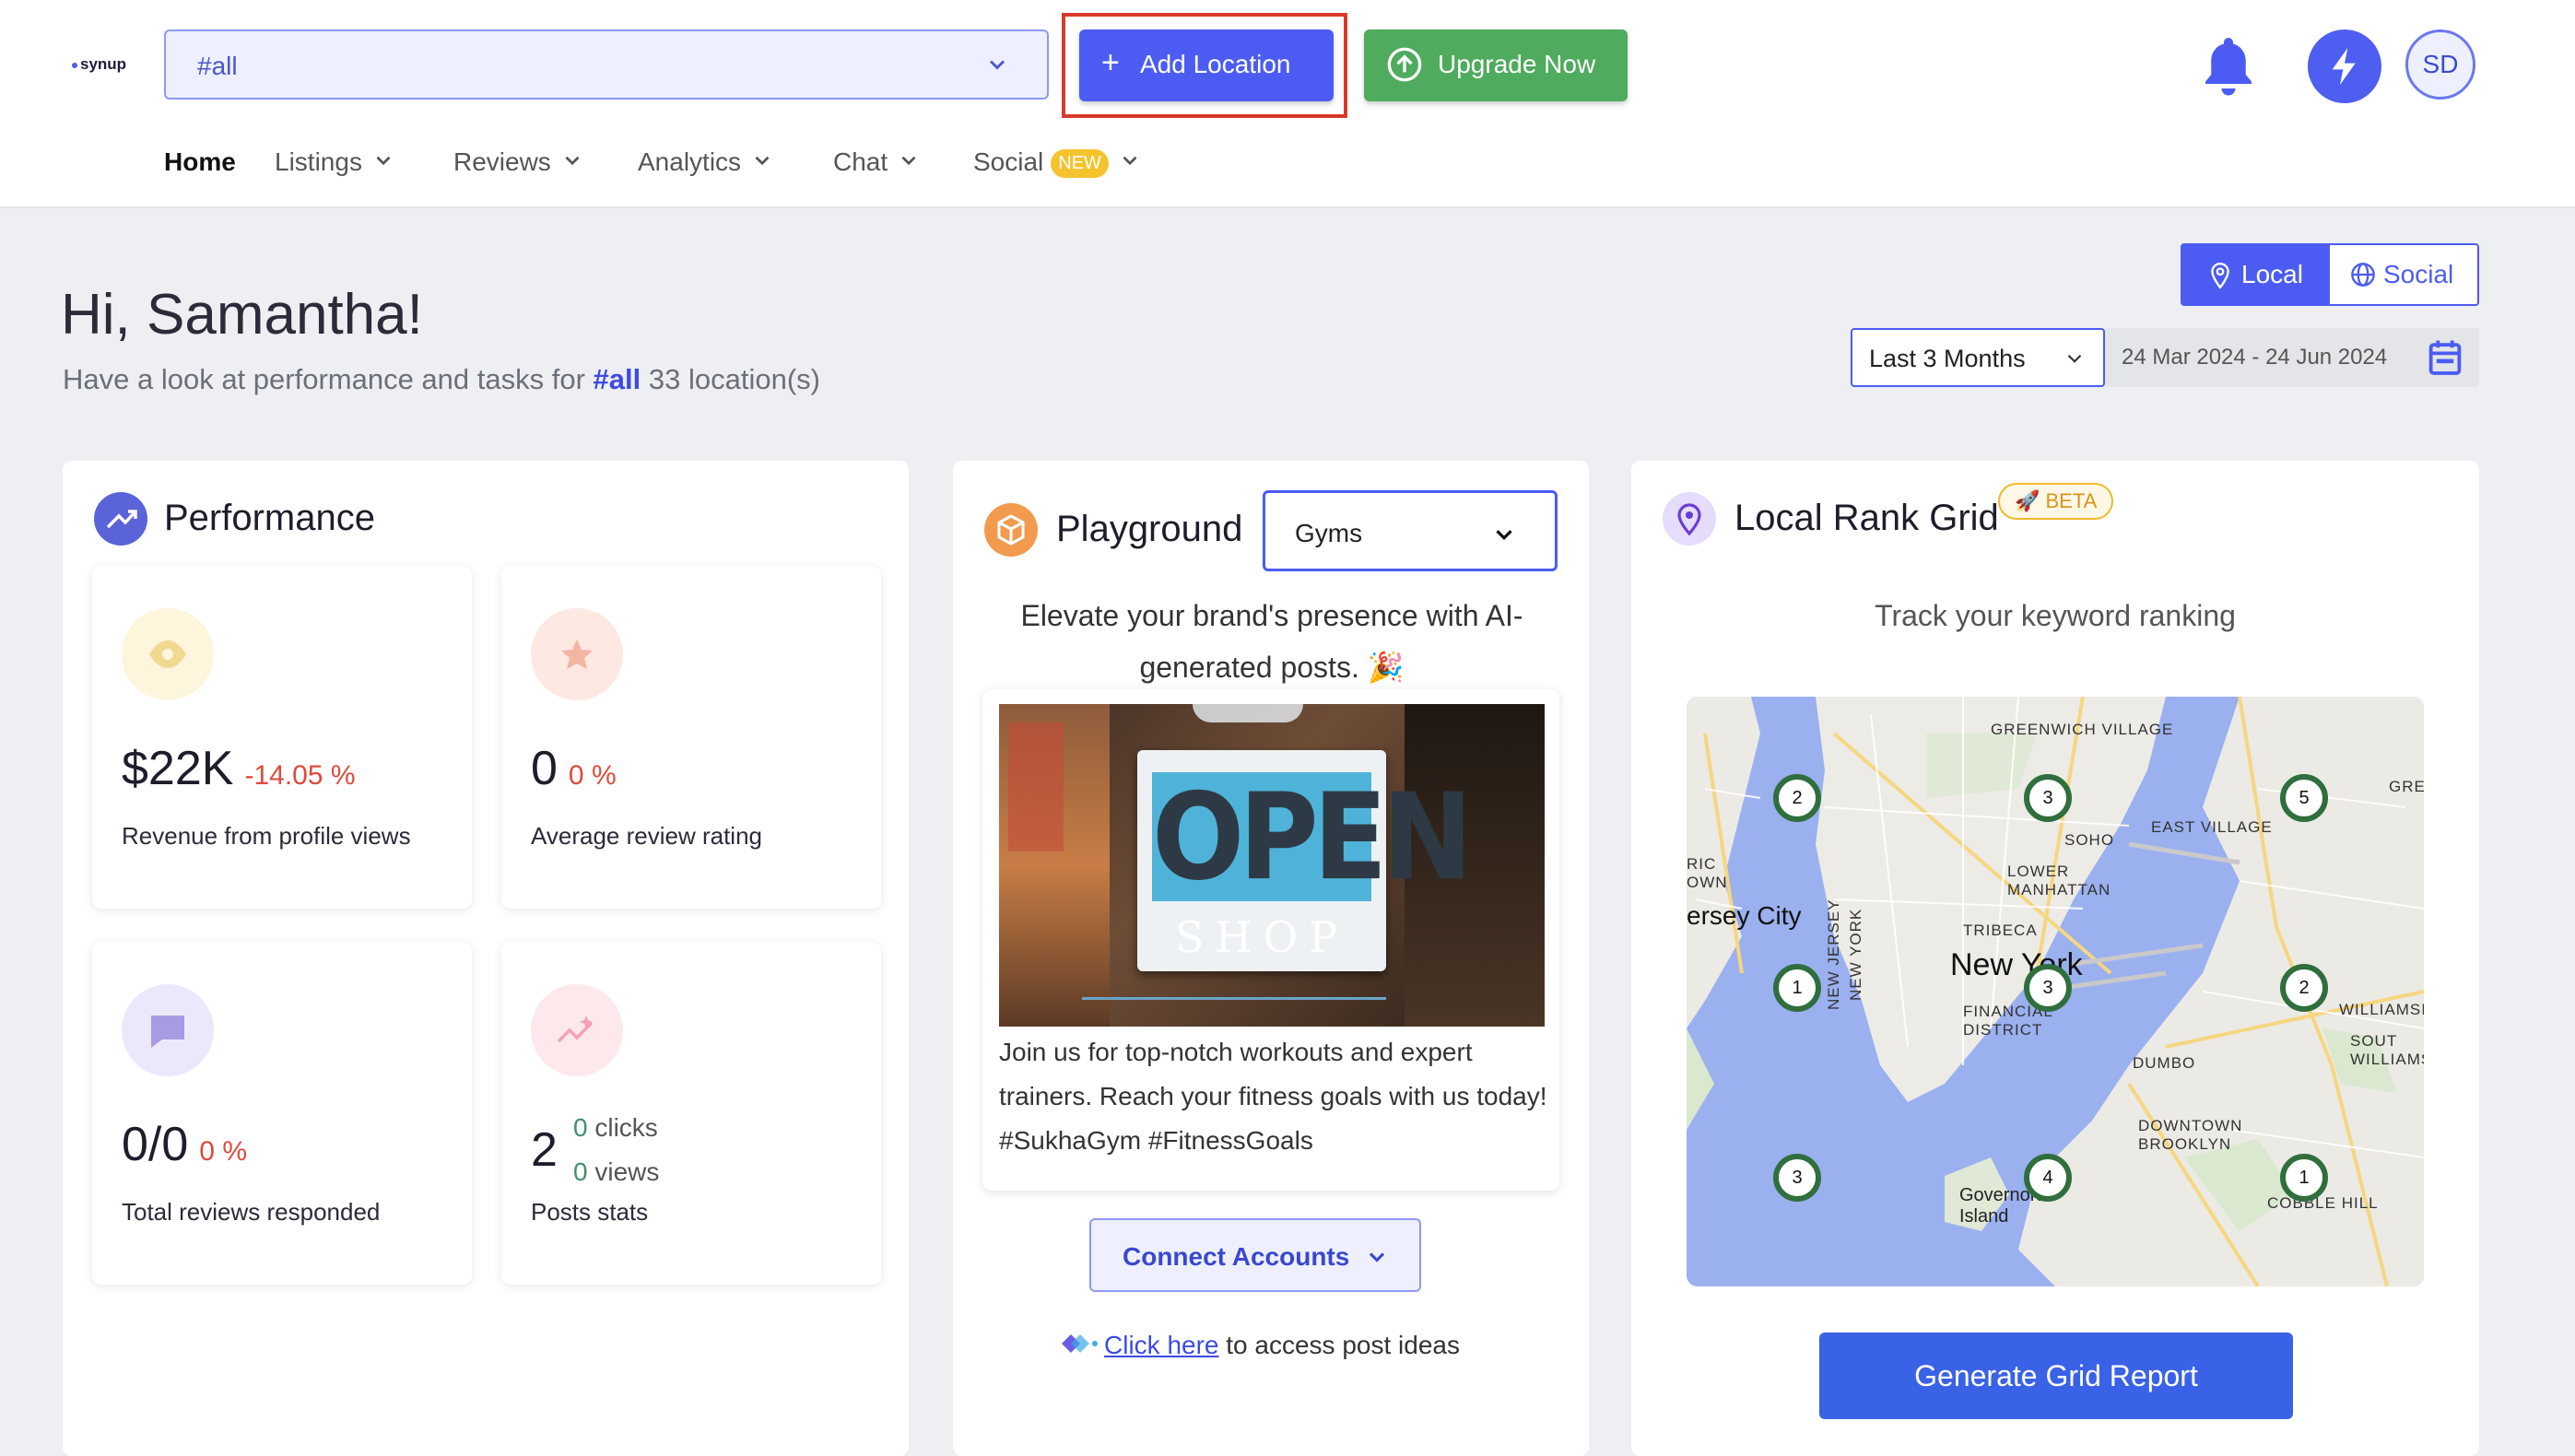 Image resolution: width=2575 pixels, height=1456 pixels. What do you see at coordinates (1111, 62) in the screenshot?
I see `plus-icon: +` at bounding box center [1111, 62].